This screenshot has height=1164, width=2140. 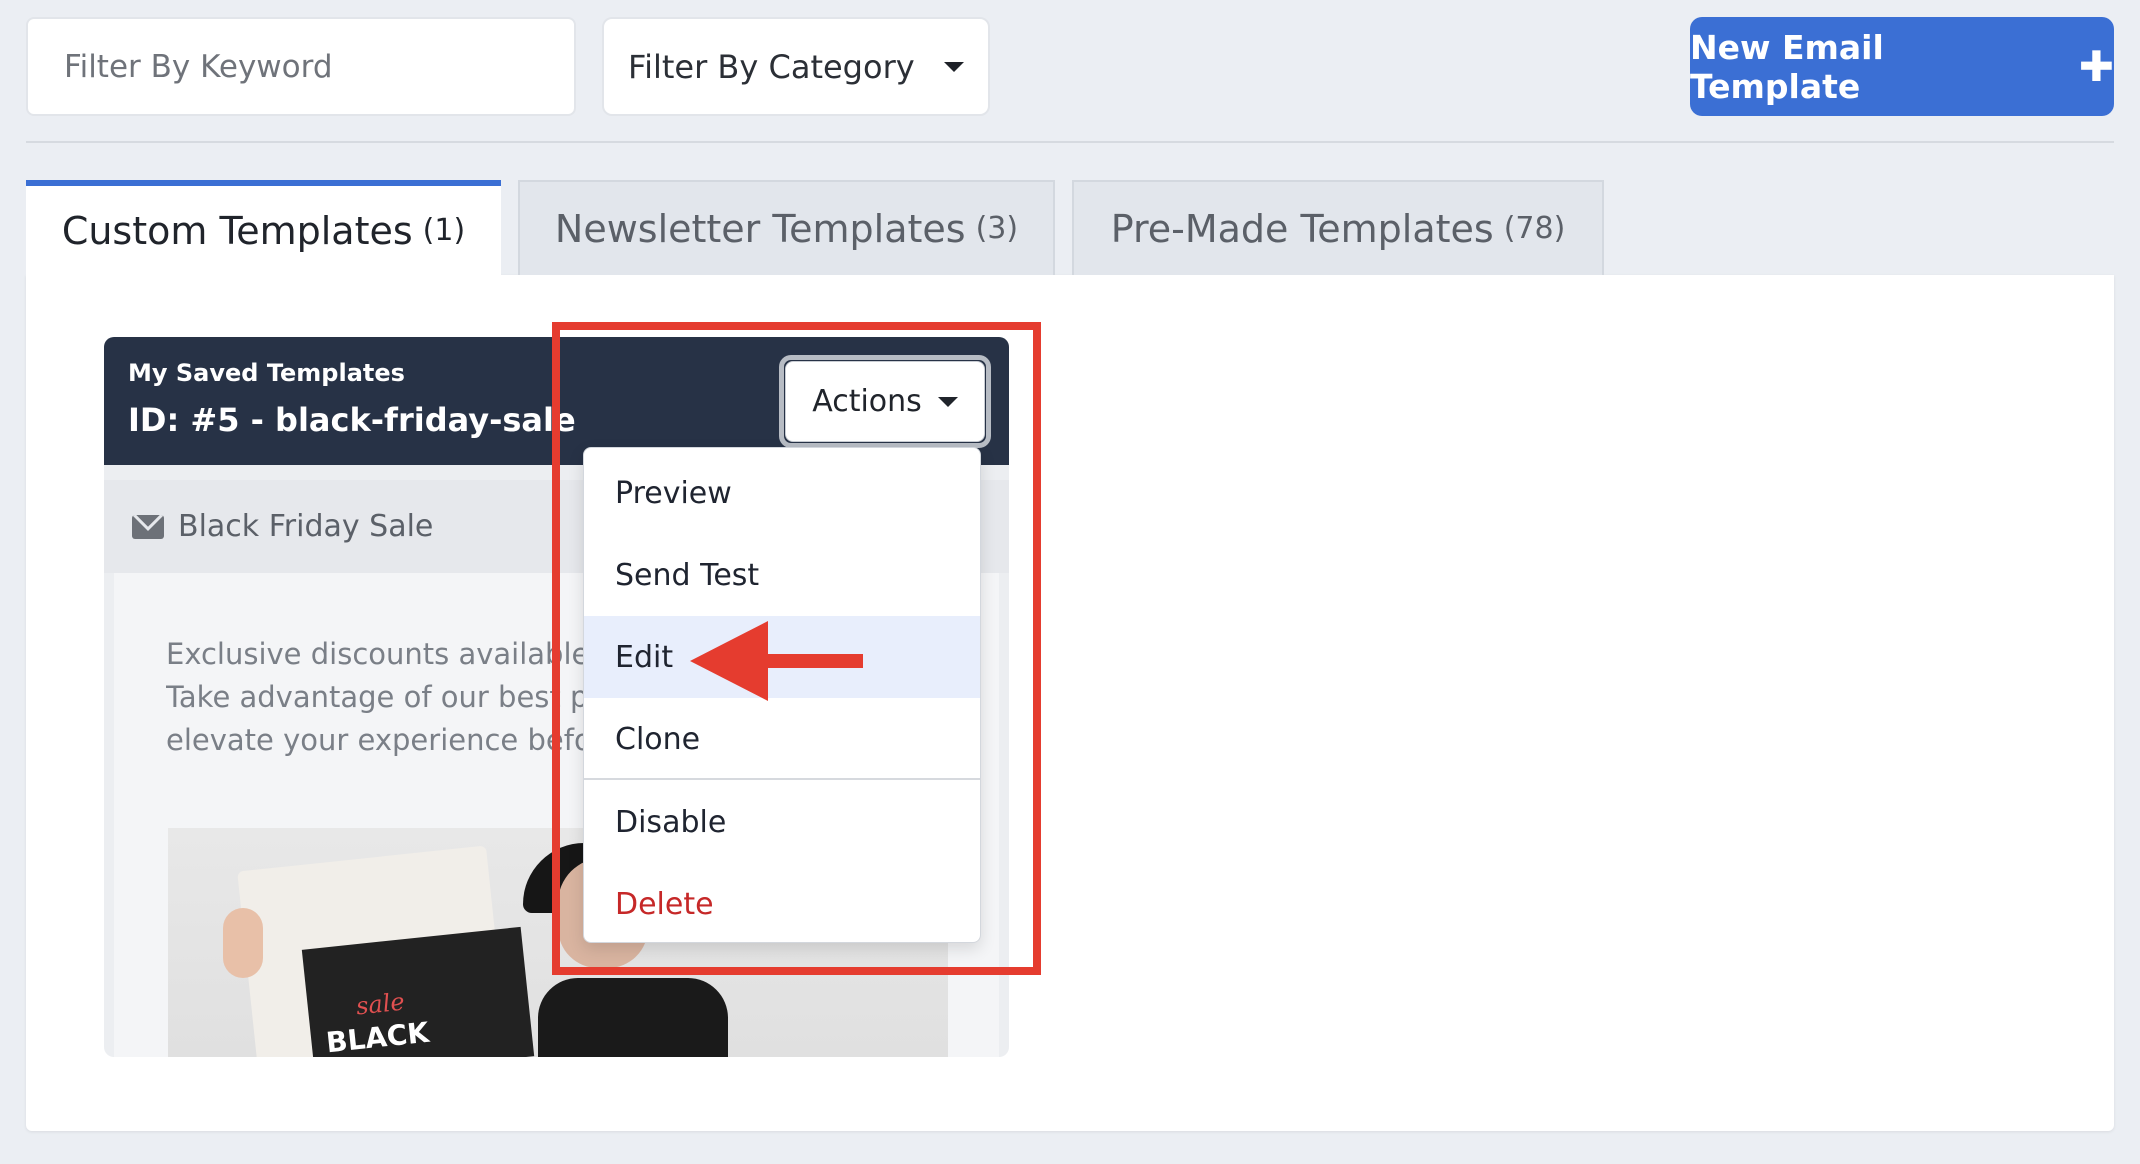 I want to click on keyword-filter-input, so click(x=301, y=66).